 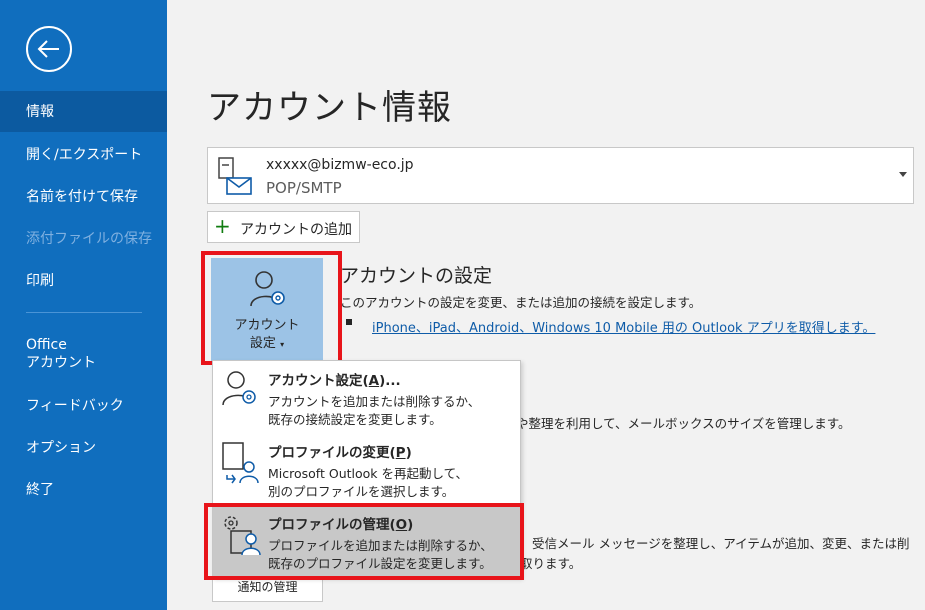 I want to click on bullet-icon, so click(x=349, y=322).